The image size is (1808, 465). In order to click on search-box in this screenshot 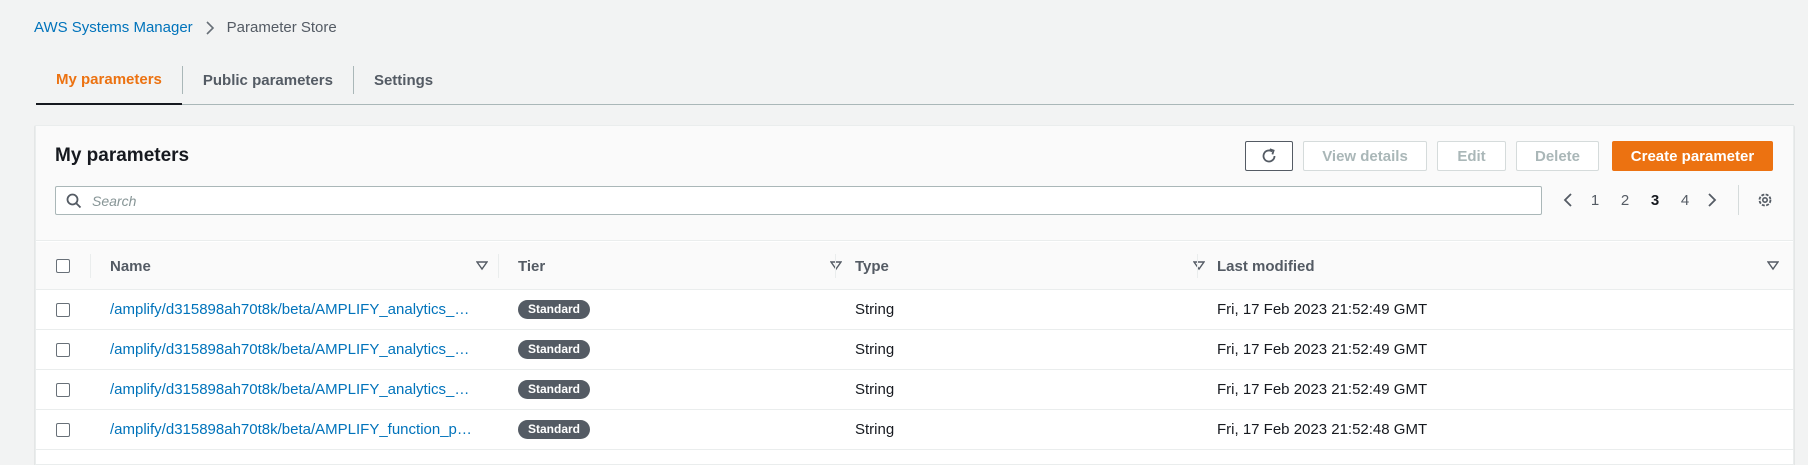, I will do `click(798, 200)`.